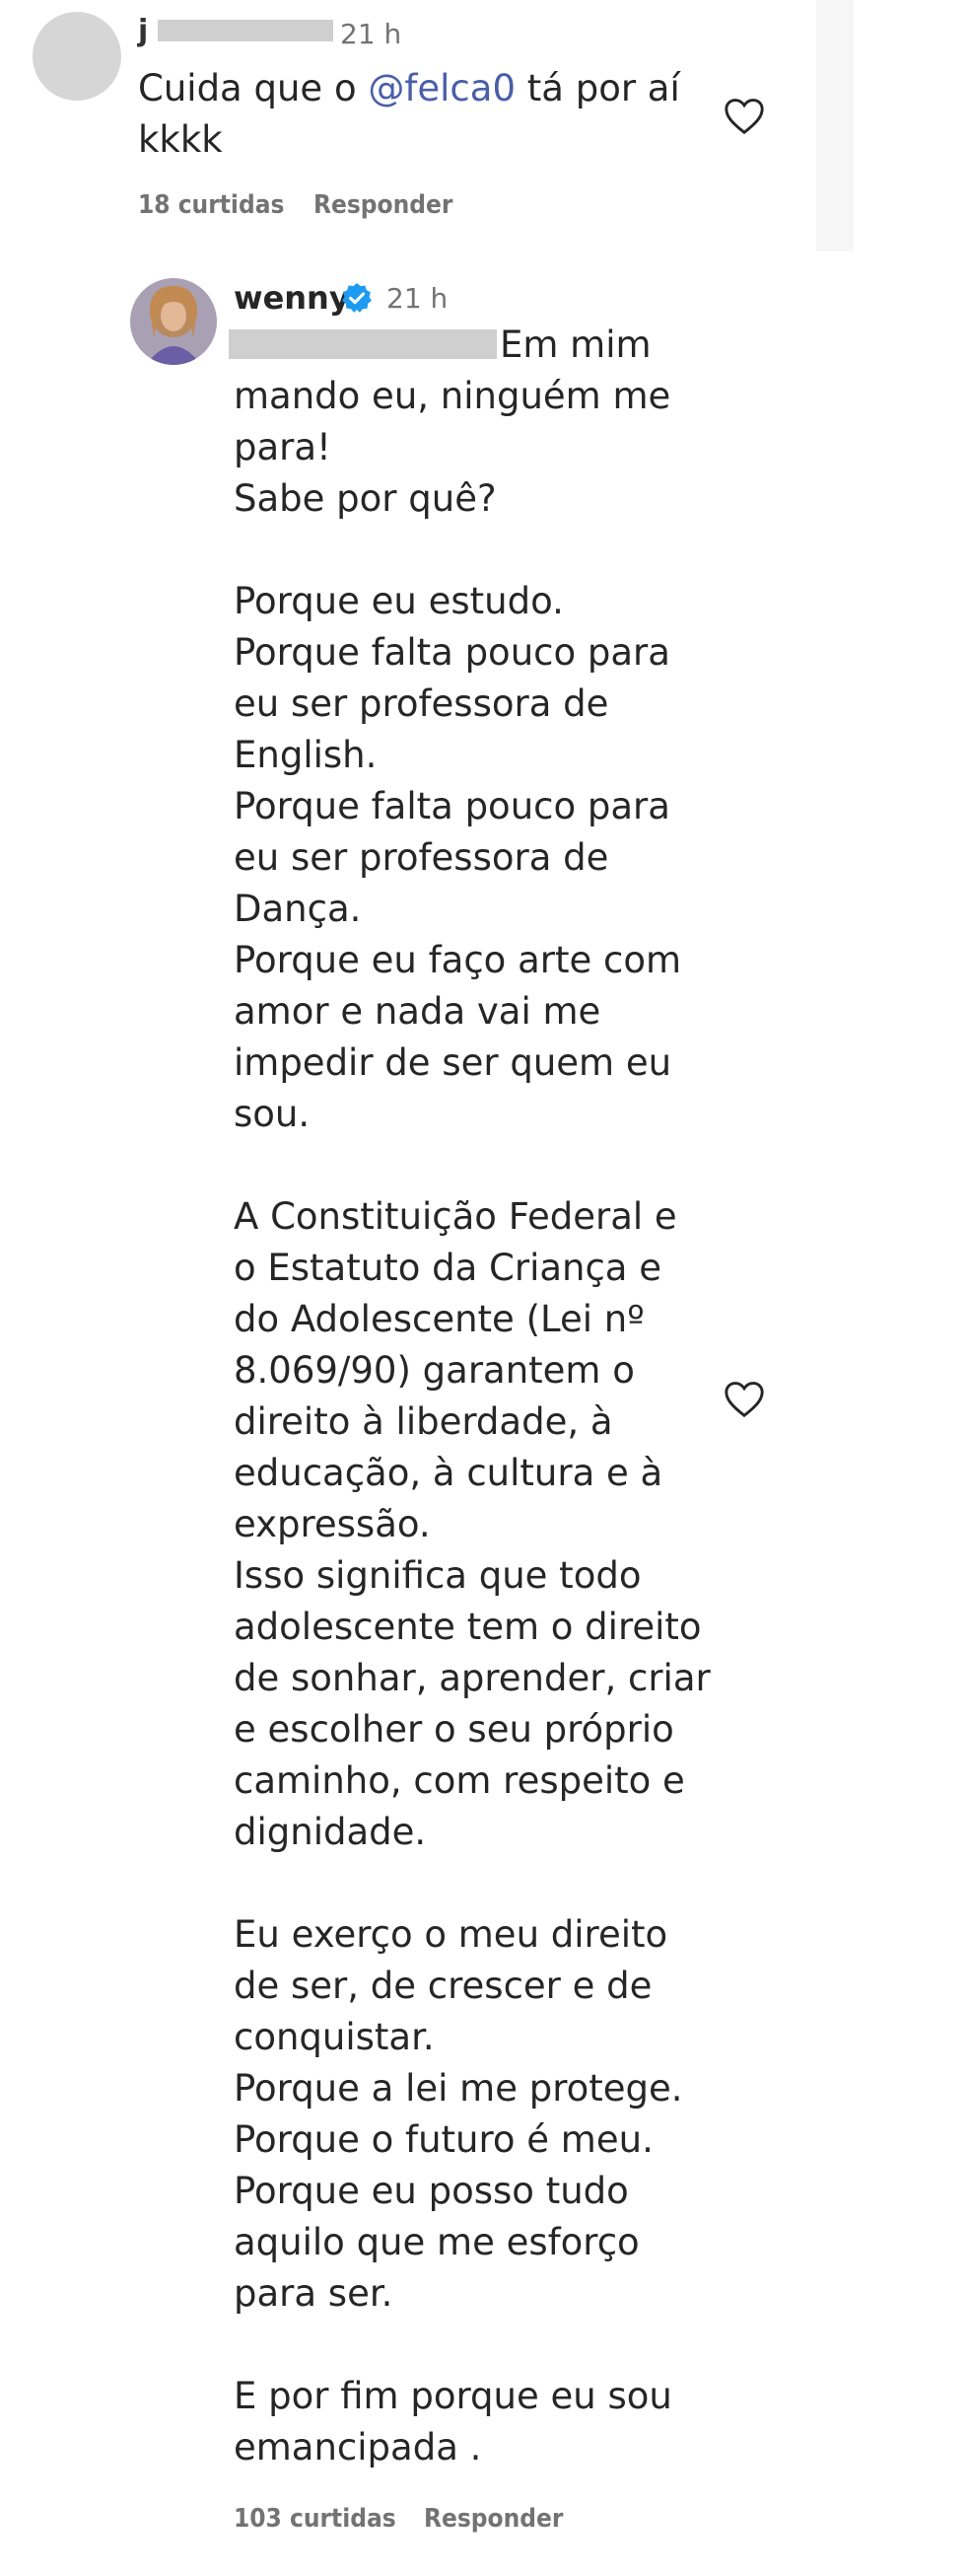  What do you see at coordinates (835, 126) in the screenshot?
I see `scrollbar-track` at bounding box center [835, 126].